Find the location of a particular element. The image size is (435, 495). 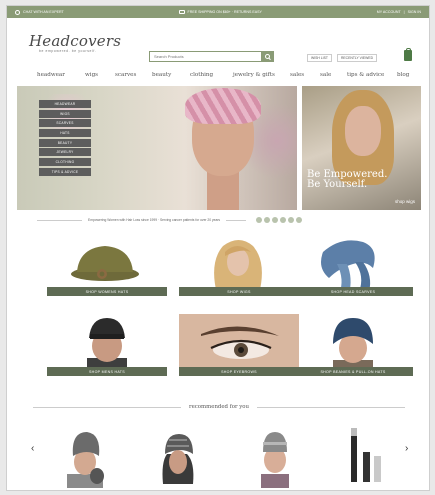

hero-model-headwrap is located at coordinates (223, 106).